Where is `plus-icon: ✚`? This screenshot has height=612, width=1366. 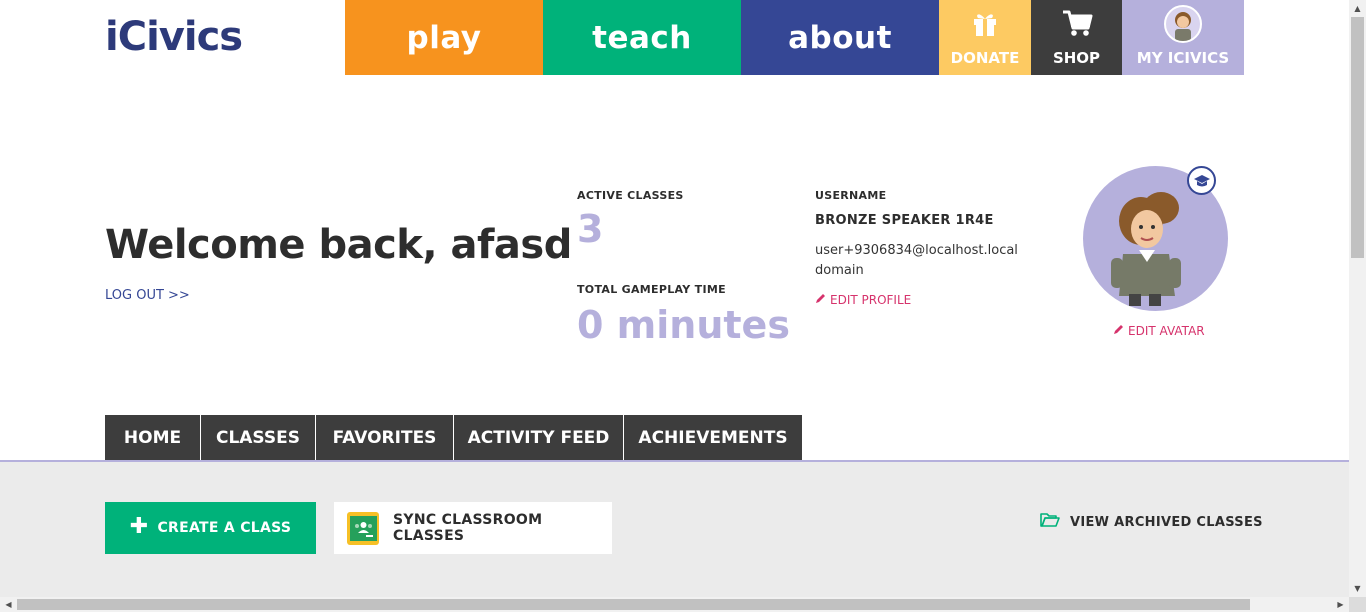
plus-icon: ✚ is located at coordinates (139, 526).